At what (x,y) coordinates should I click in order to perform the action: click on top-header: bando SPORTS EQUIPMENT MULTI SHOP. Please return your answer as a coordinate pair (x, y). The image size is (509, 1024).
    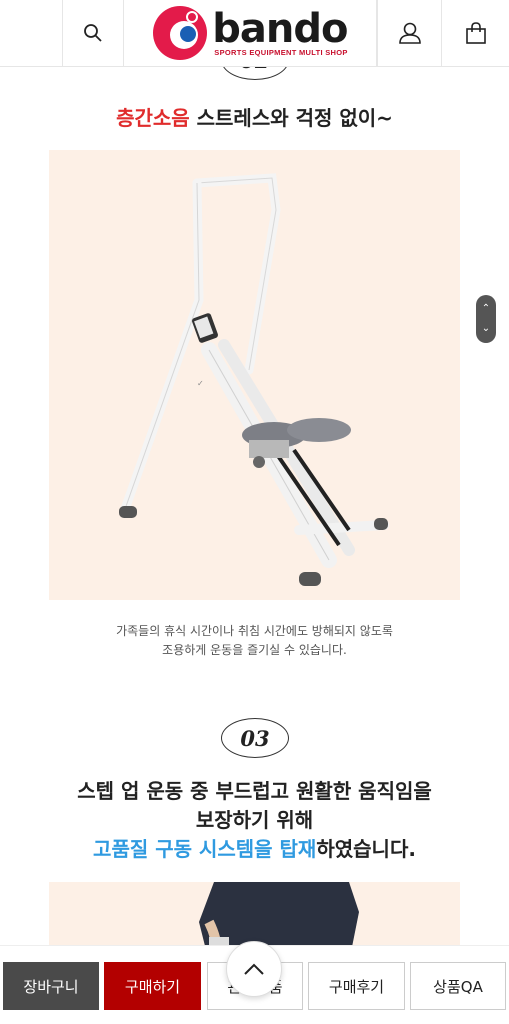
    Looking at the image, I should click on (254, 33).